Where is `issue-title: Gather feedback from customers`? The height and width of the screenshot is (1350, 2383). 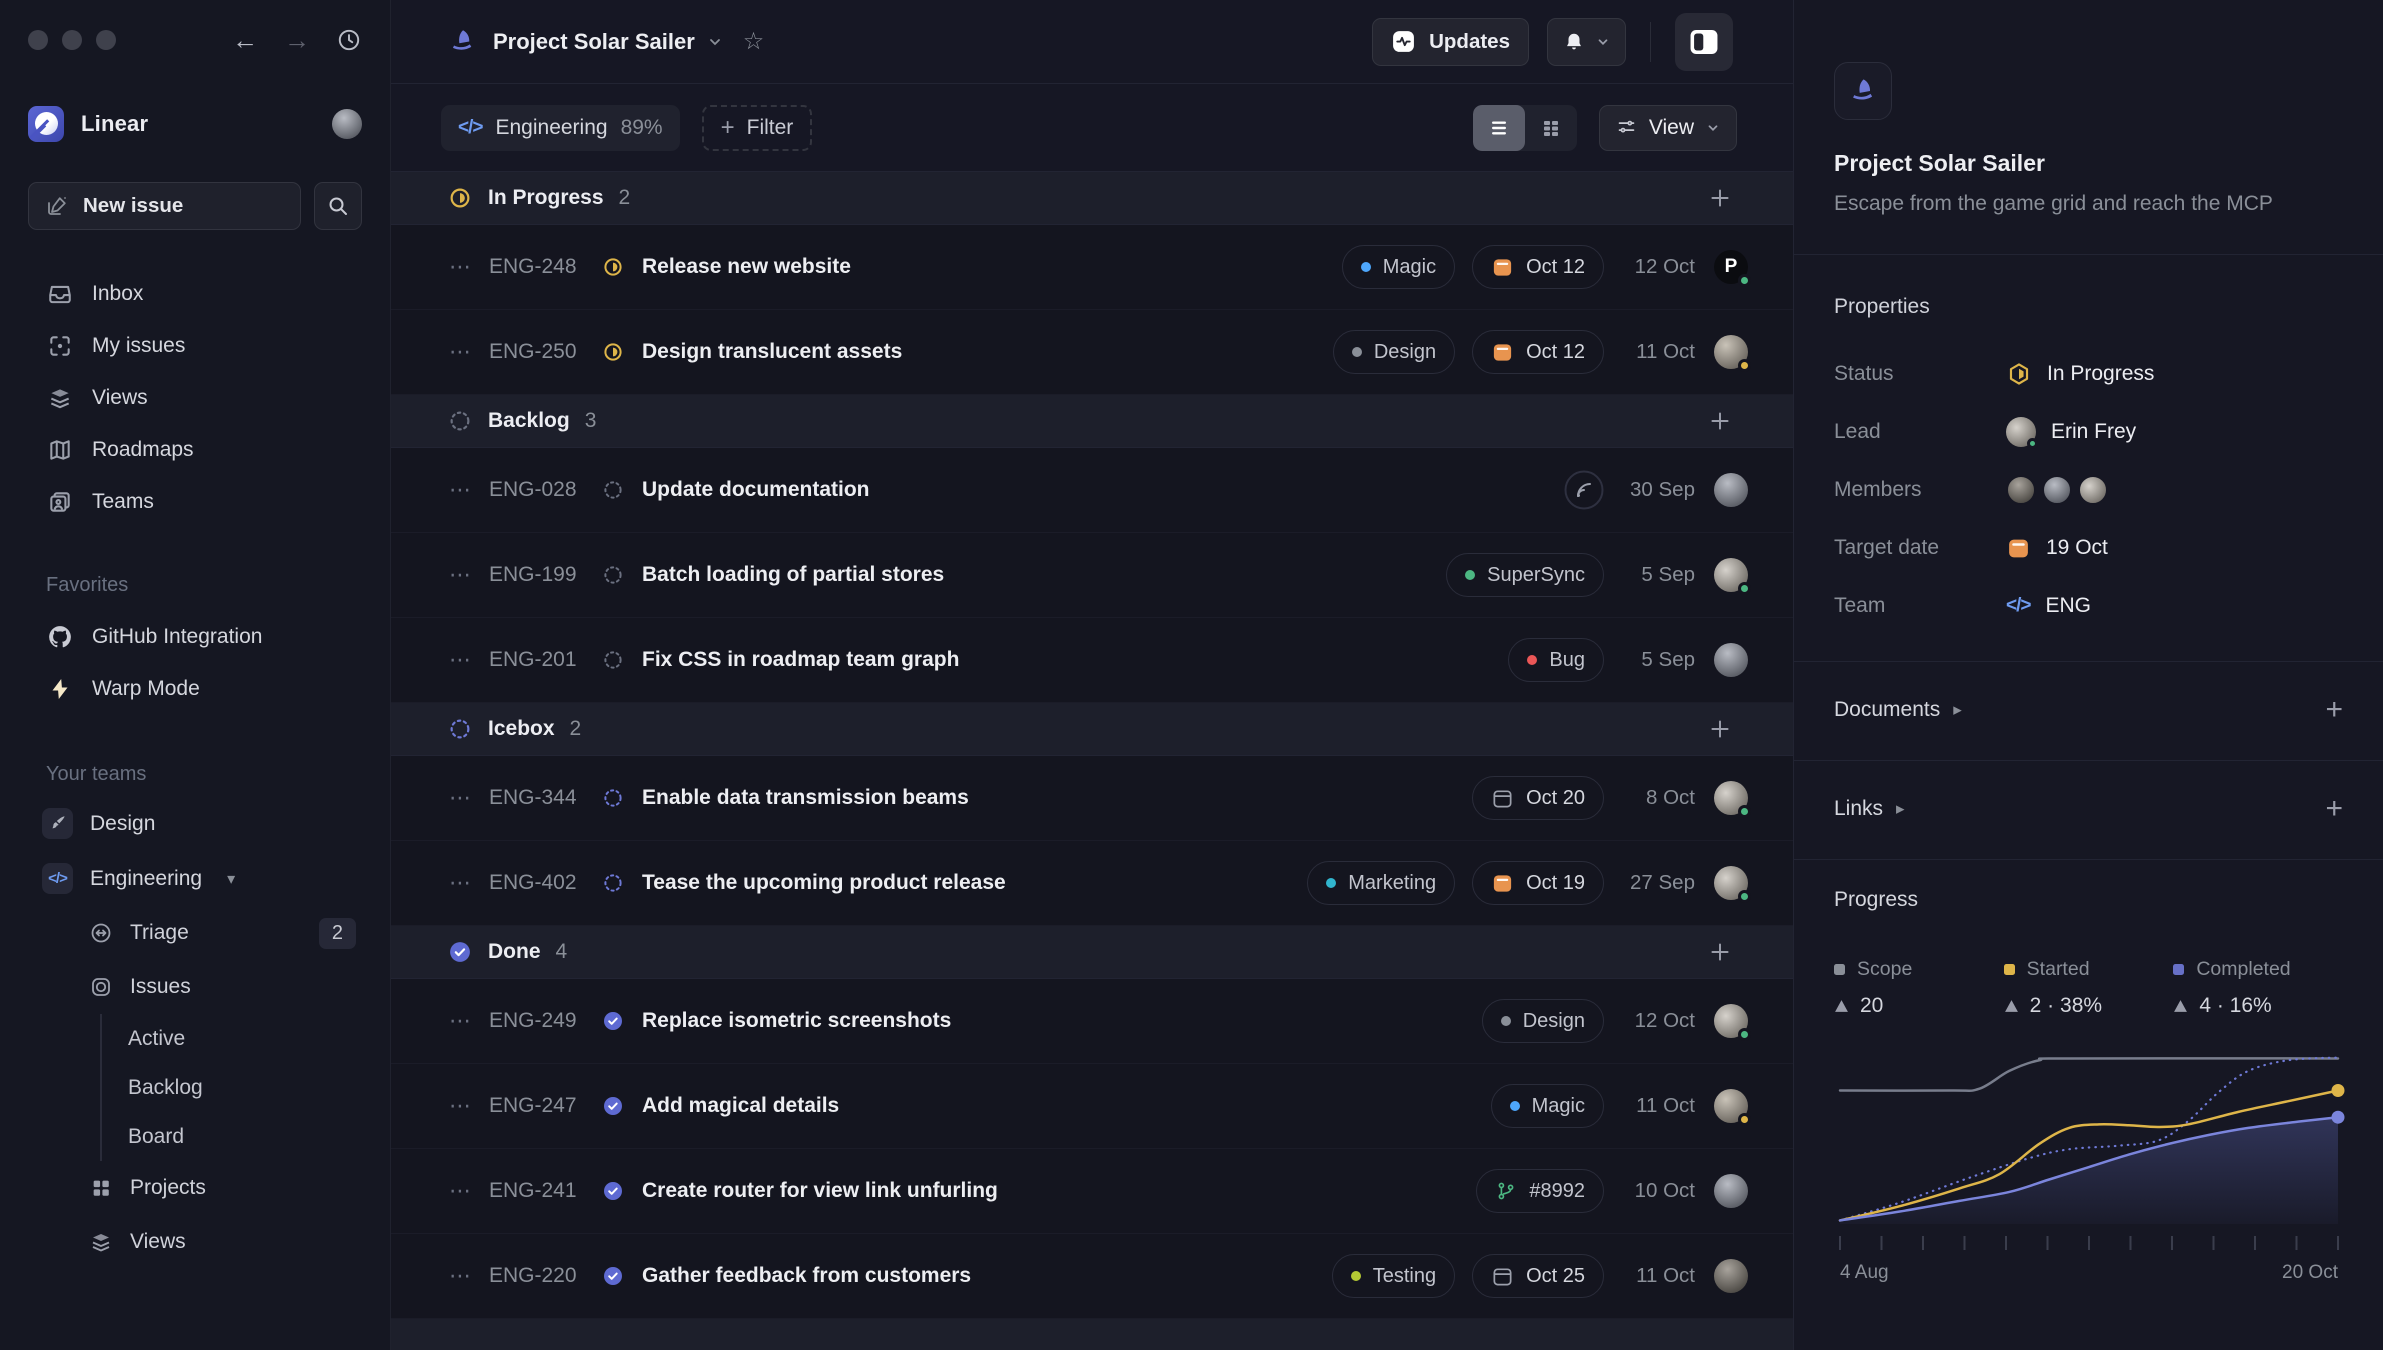 issue-title: Gather feedback from customers is located at coordinates (806, 1276).